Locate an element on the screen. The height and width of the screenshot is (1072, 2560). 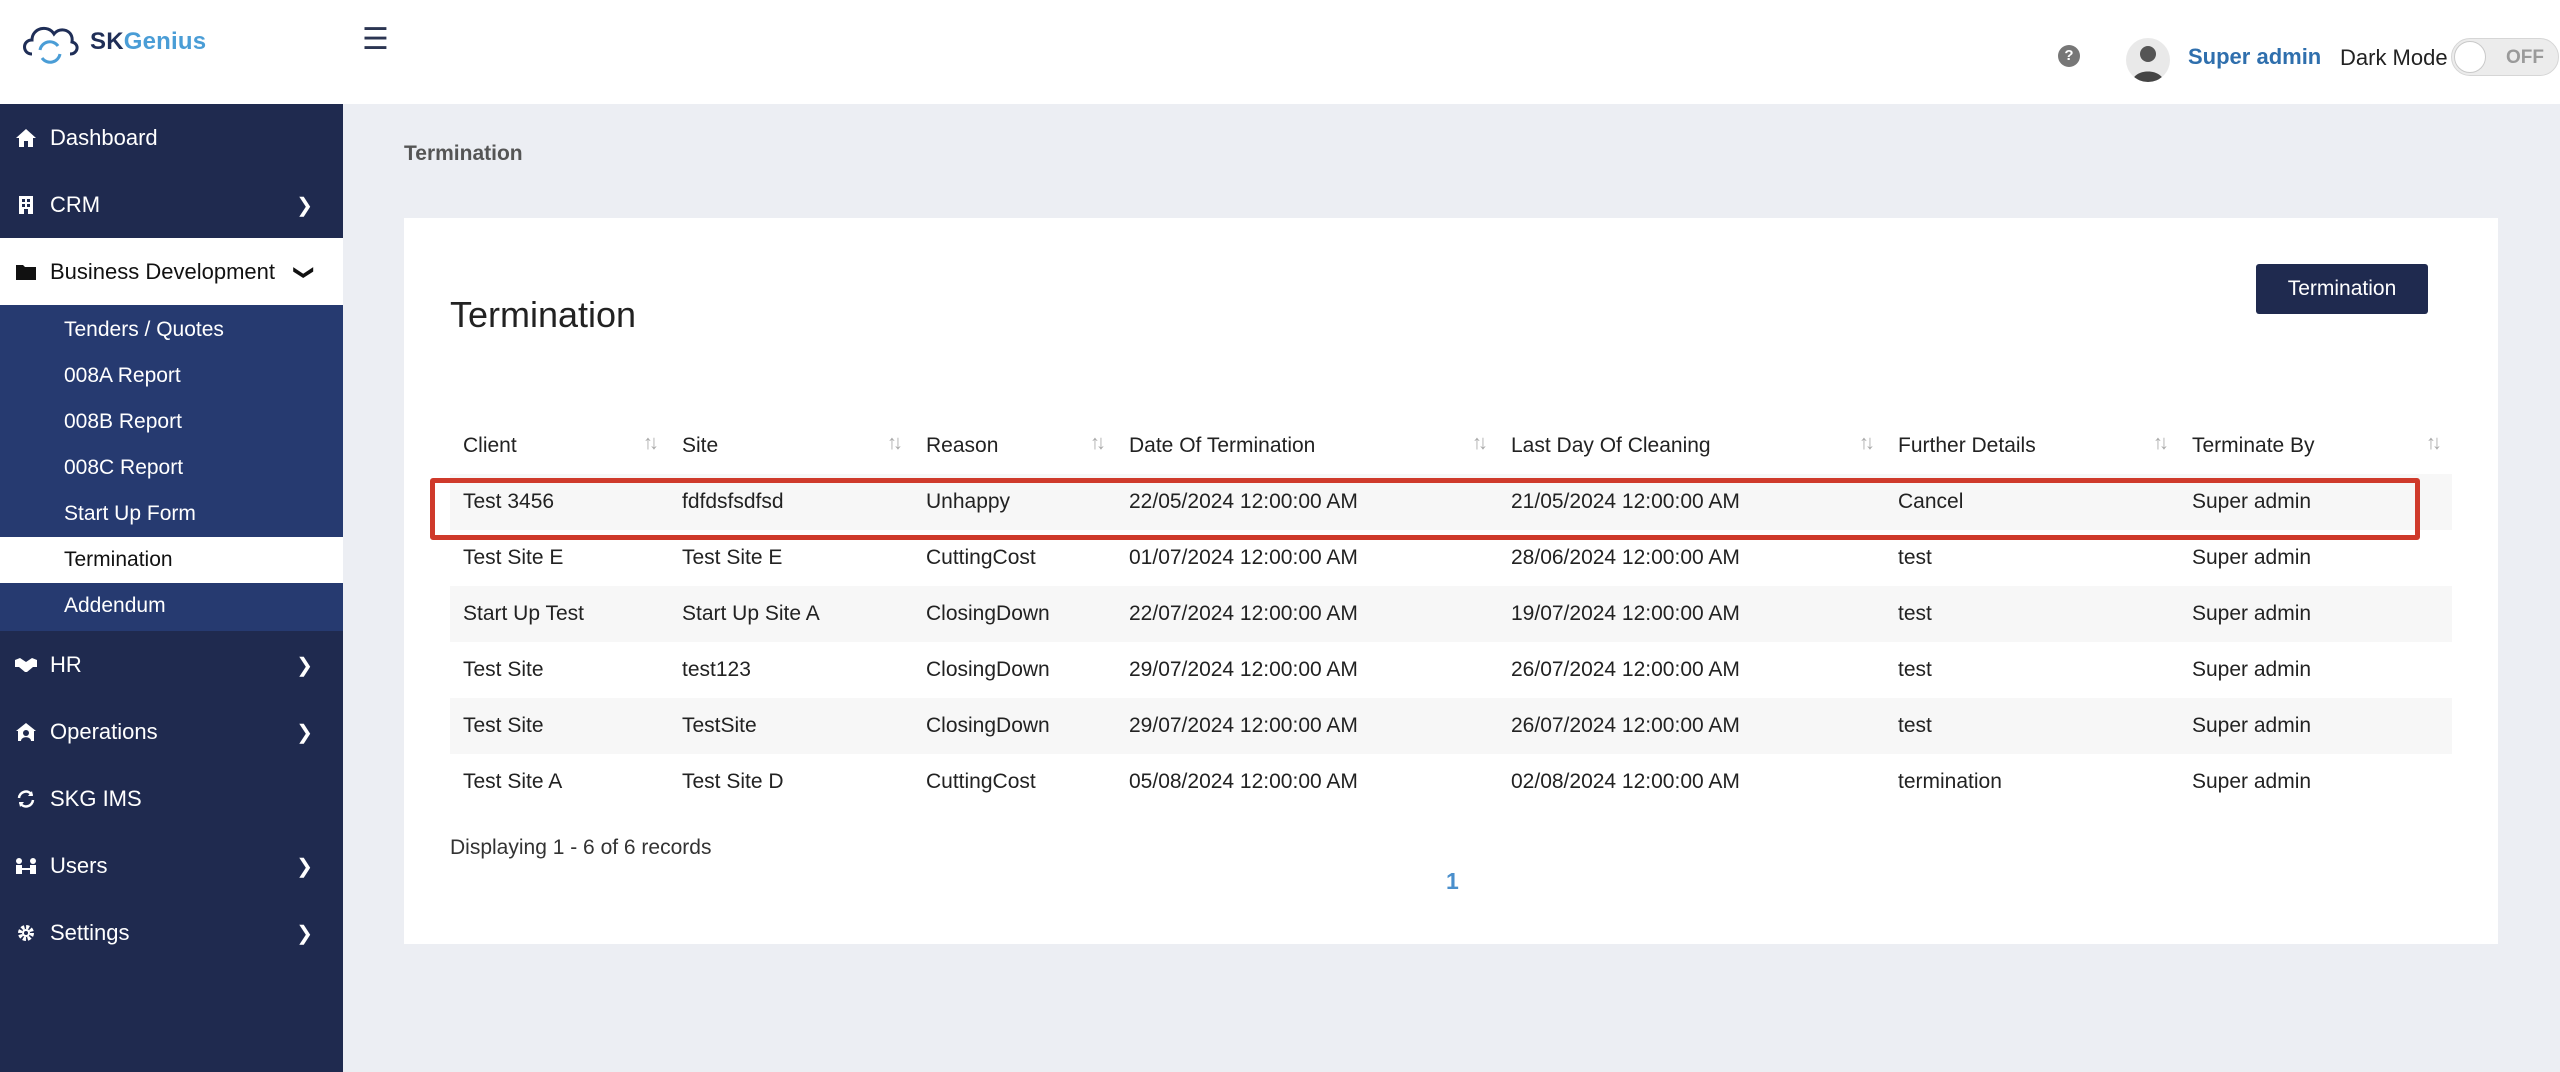
submenu-item-addendum: Addendum is located at coordinates (171, 606).